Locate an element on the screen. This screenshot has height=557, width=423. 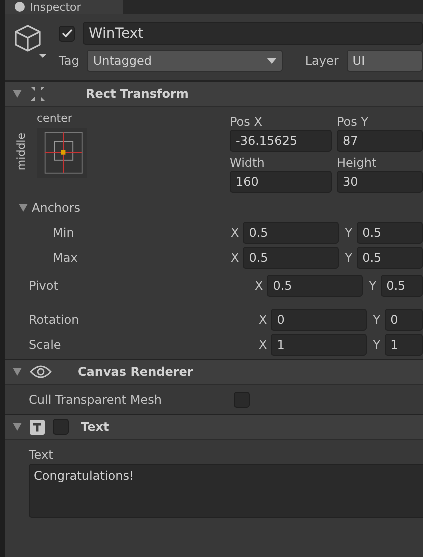
field-label: Scale is located at coordinates (45, 345).